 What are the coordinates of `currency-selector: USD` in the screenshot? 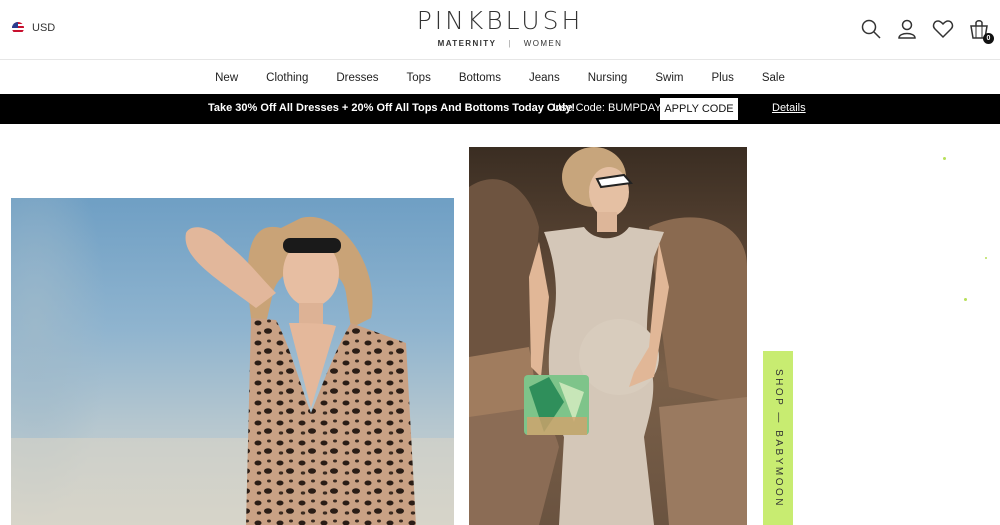 It's located at (33, 28).